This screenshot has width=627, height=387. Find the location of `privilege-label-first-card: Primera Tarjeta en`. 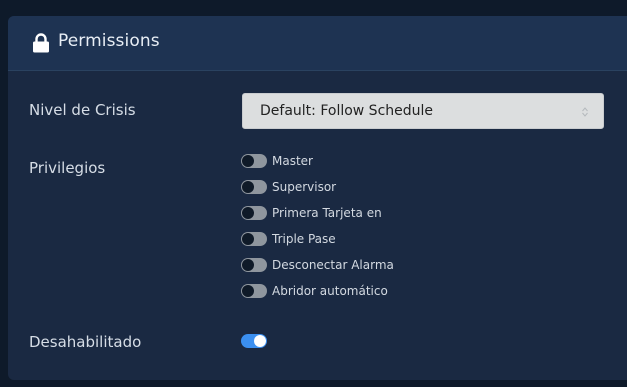

privilege-label-first-card: Primera Tarjeta en is located at coordinates (327, 213).